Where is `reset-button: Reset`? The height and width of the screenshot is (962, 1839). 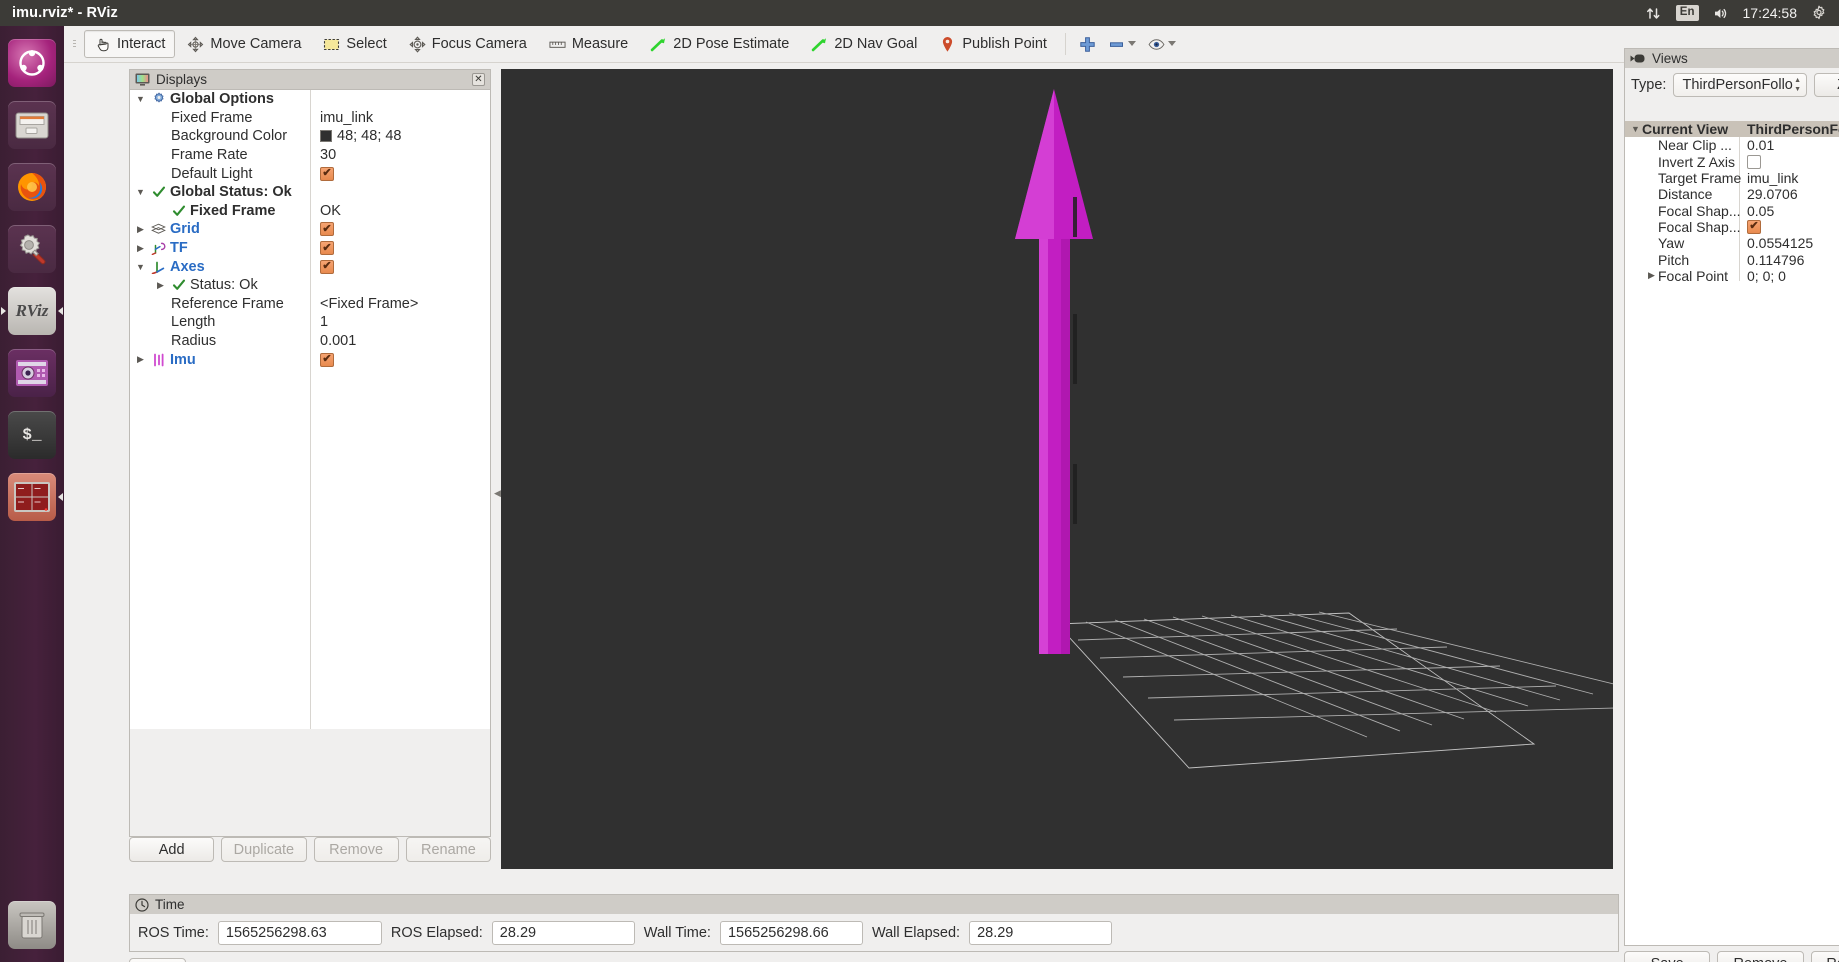
reset-button: Reset is located at coordinates (157, 960).